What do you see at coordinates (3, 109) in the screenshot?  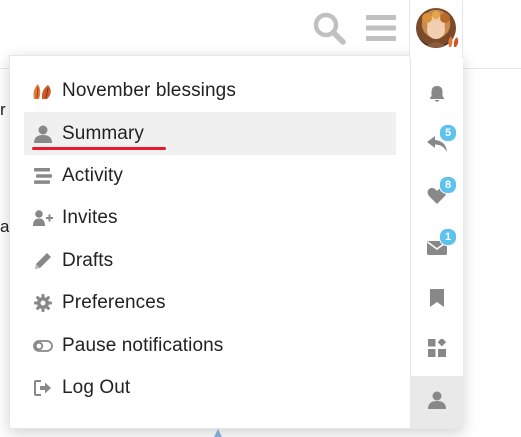 I see `background-text: r` at bounding box center [3, 109].